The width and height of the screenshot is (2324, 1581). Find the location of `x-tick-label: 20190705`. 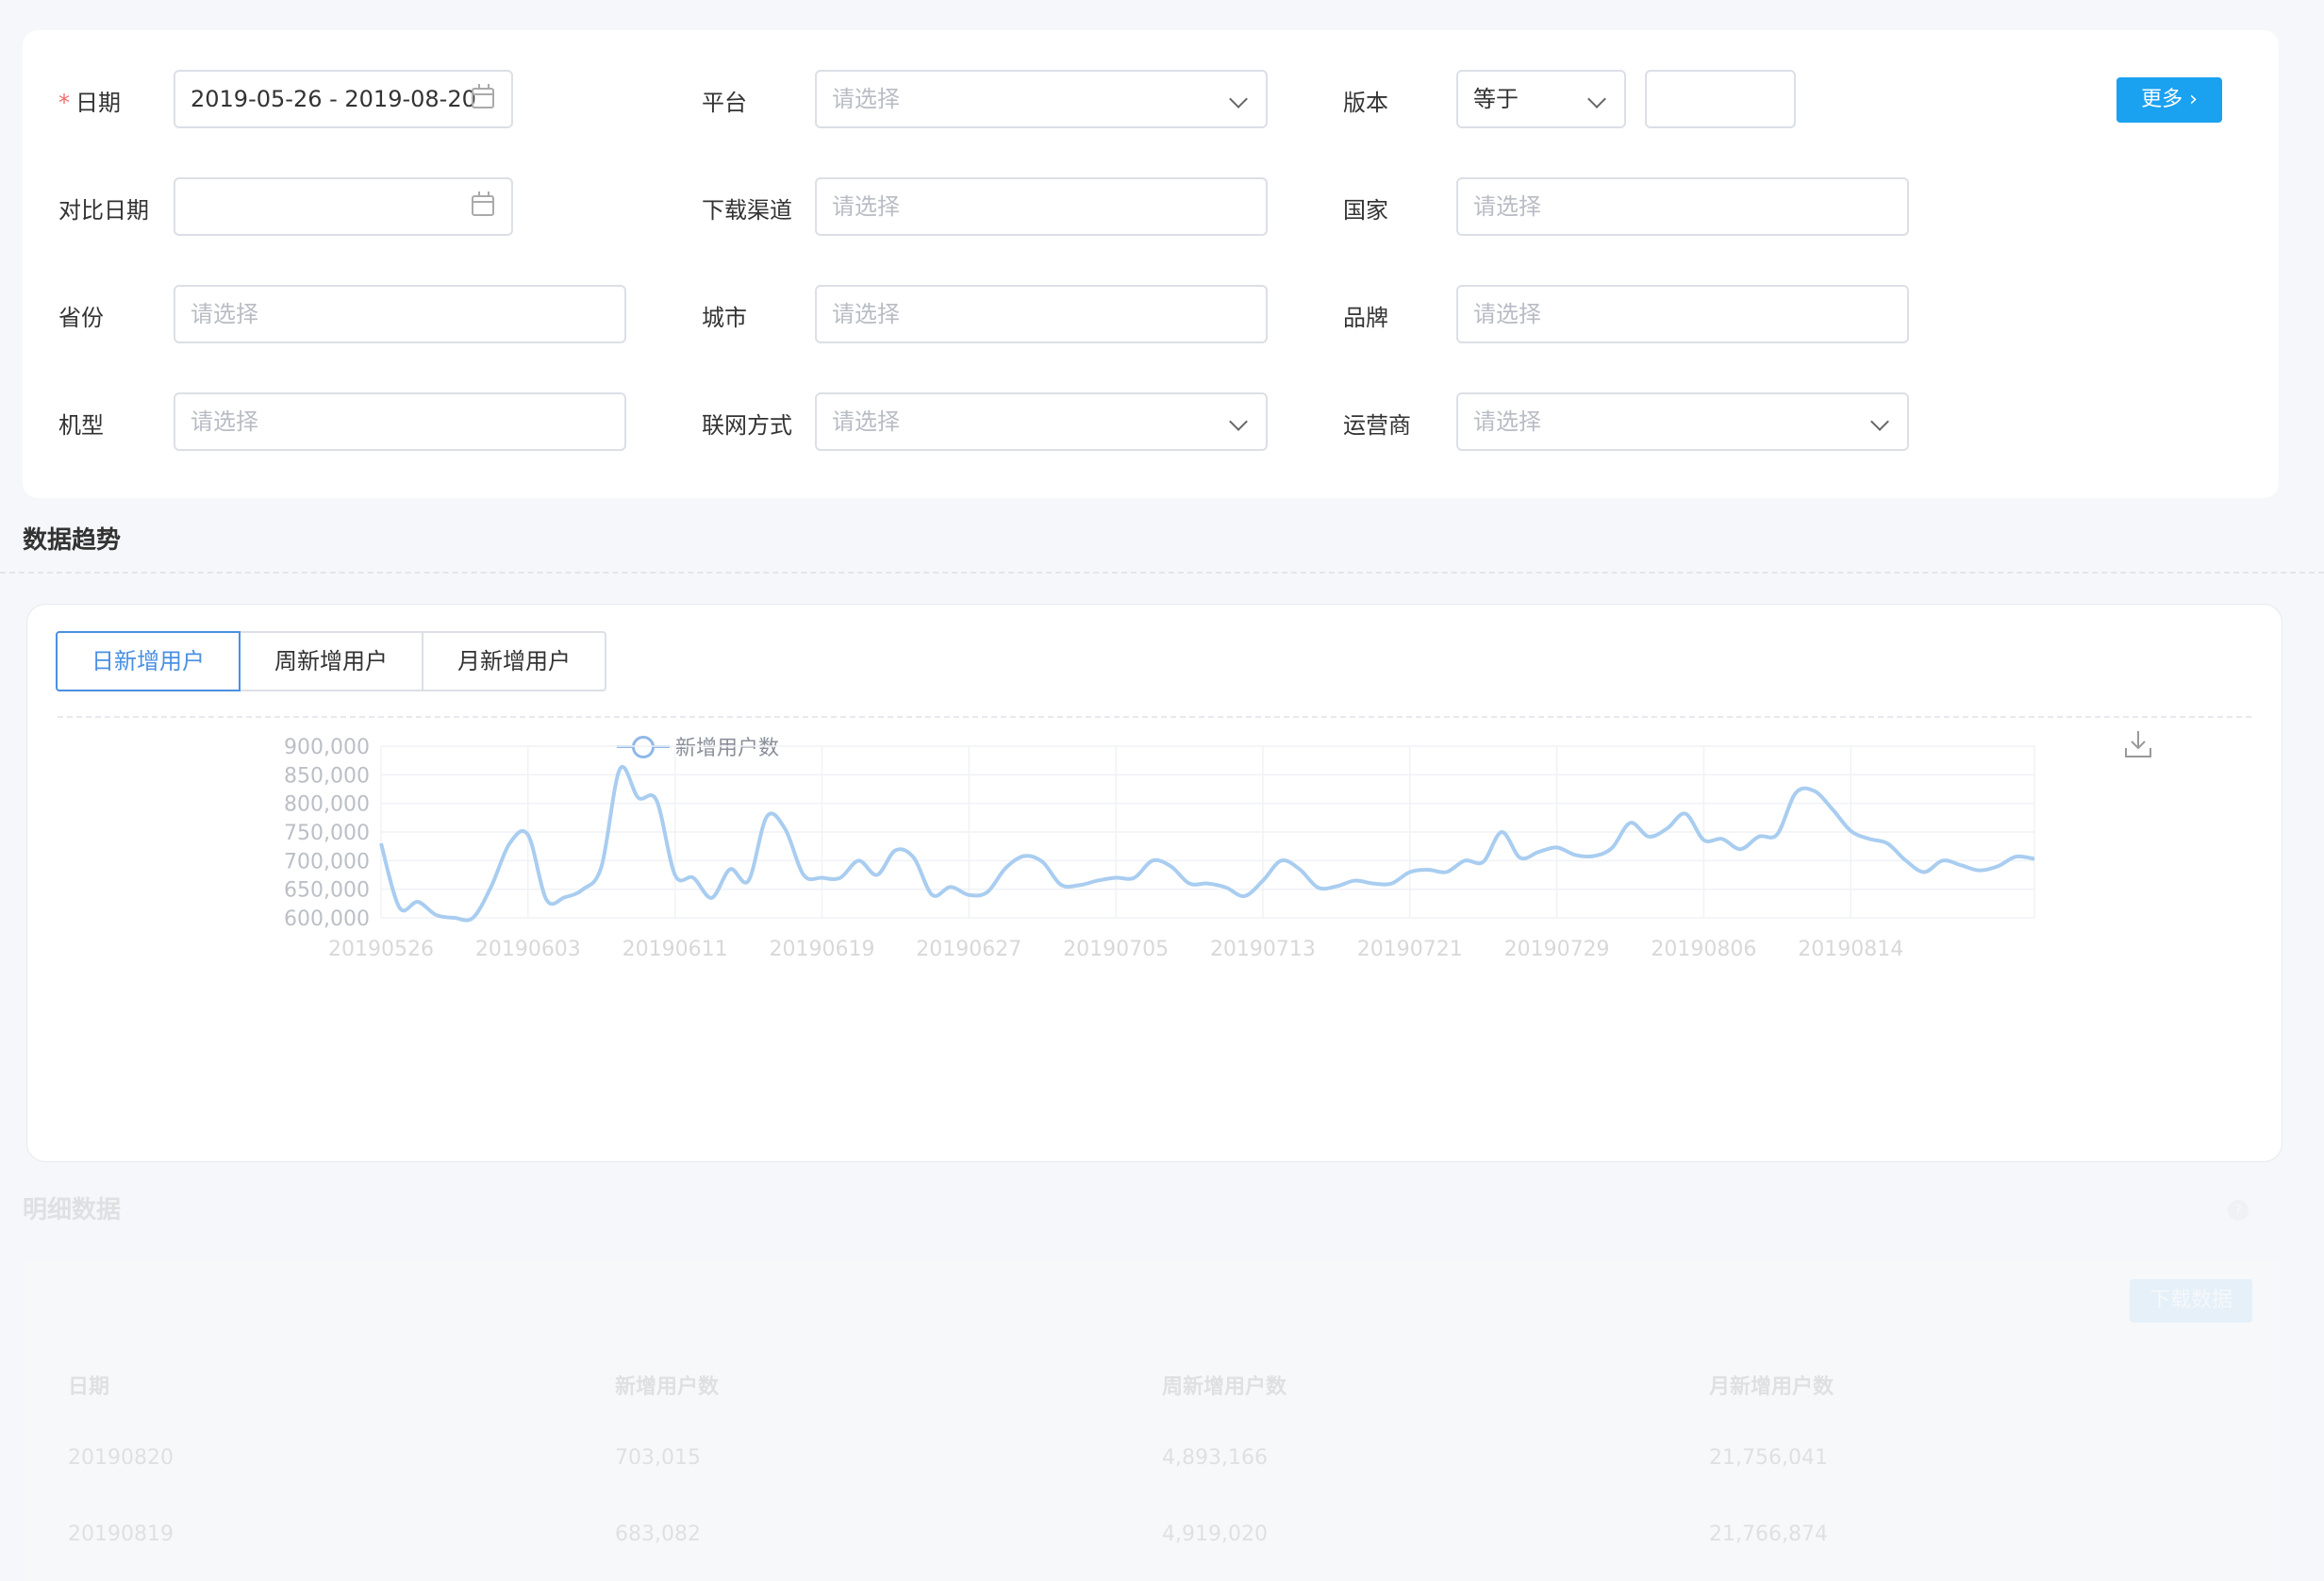

x-tick-label: 20190705 is located at coordinates (1116, 949).